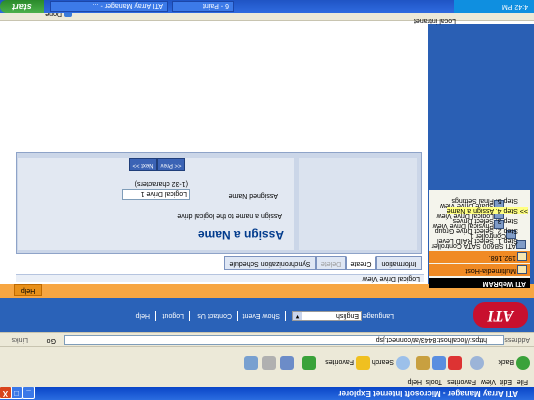 This screenshot has height=400, width=534. What do you see at coordinates (161, 183) in the screenshot?
I see `character-range-hint: (1-32 characters)` at bounding box center [161, 183].